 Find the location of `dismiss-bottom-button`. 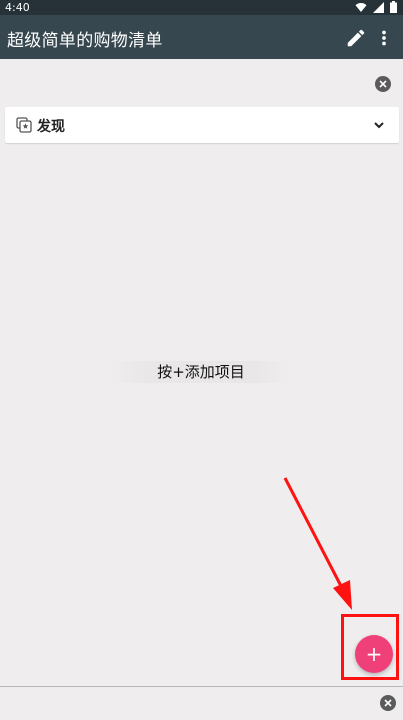

dismiss-bottom-button is located at coordinates (388, 703).